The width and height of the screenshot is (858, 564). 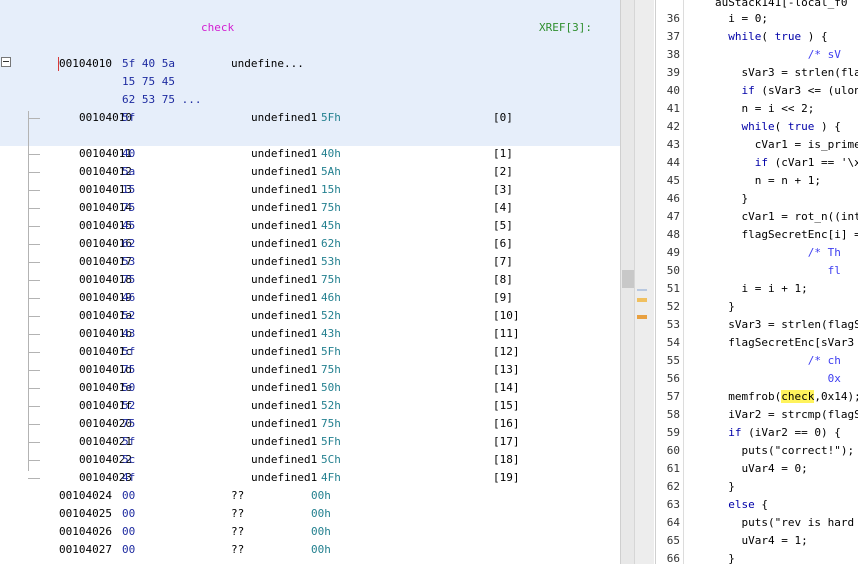 I want to click on line-number: 44, so click(x=673, y=162).